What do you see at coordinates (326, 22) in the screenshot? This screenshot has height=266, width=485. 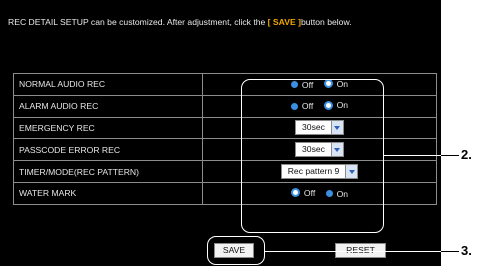 I see `intro-text-end: button below.` at bounding box center [326, 22].